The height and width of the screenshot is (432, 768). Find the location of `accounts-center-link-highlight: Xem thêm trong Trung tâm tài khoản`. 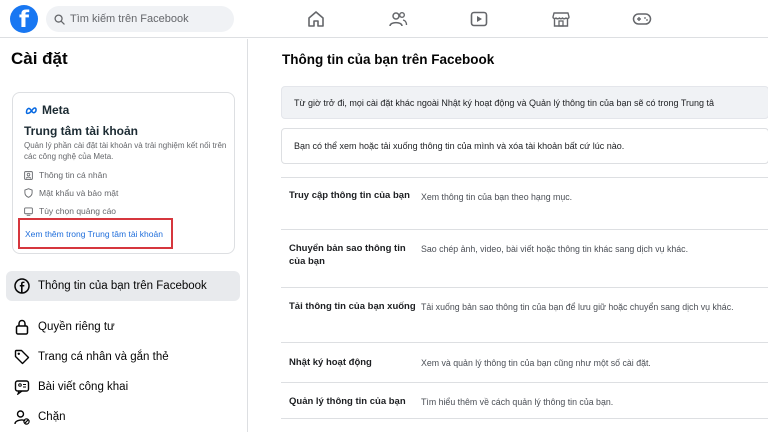

accounts-center-link-highlight: Xem thêm trong Trung tâm tài khoản is located at coordinates (95, 233).